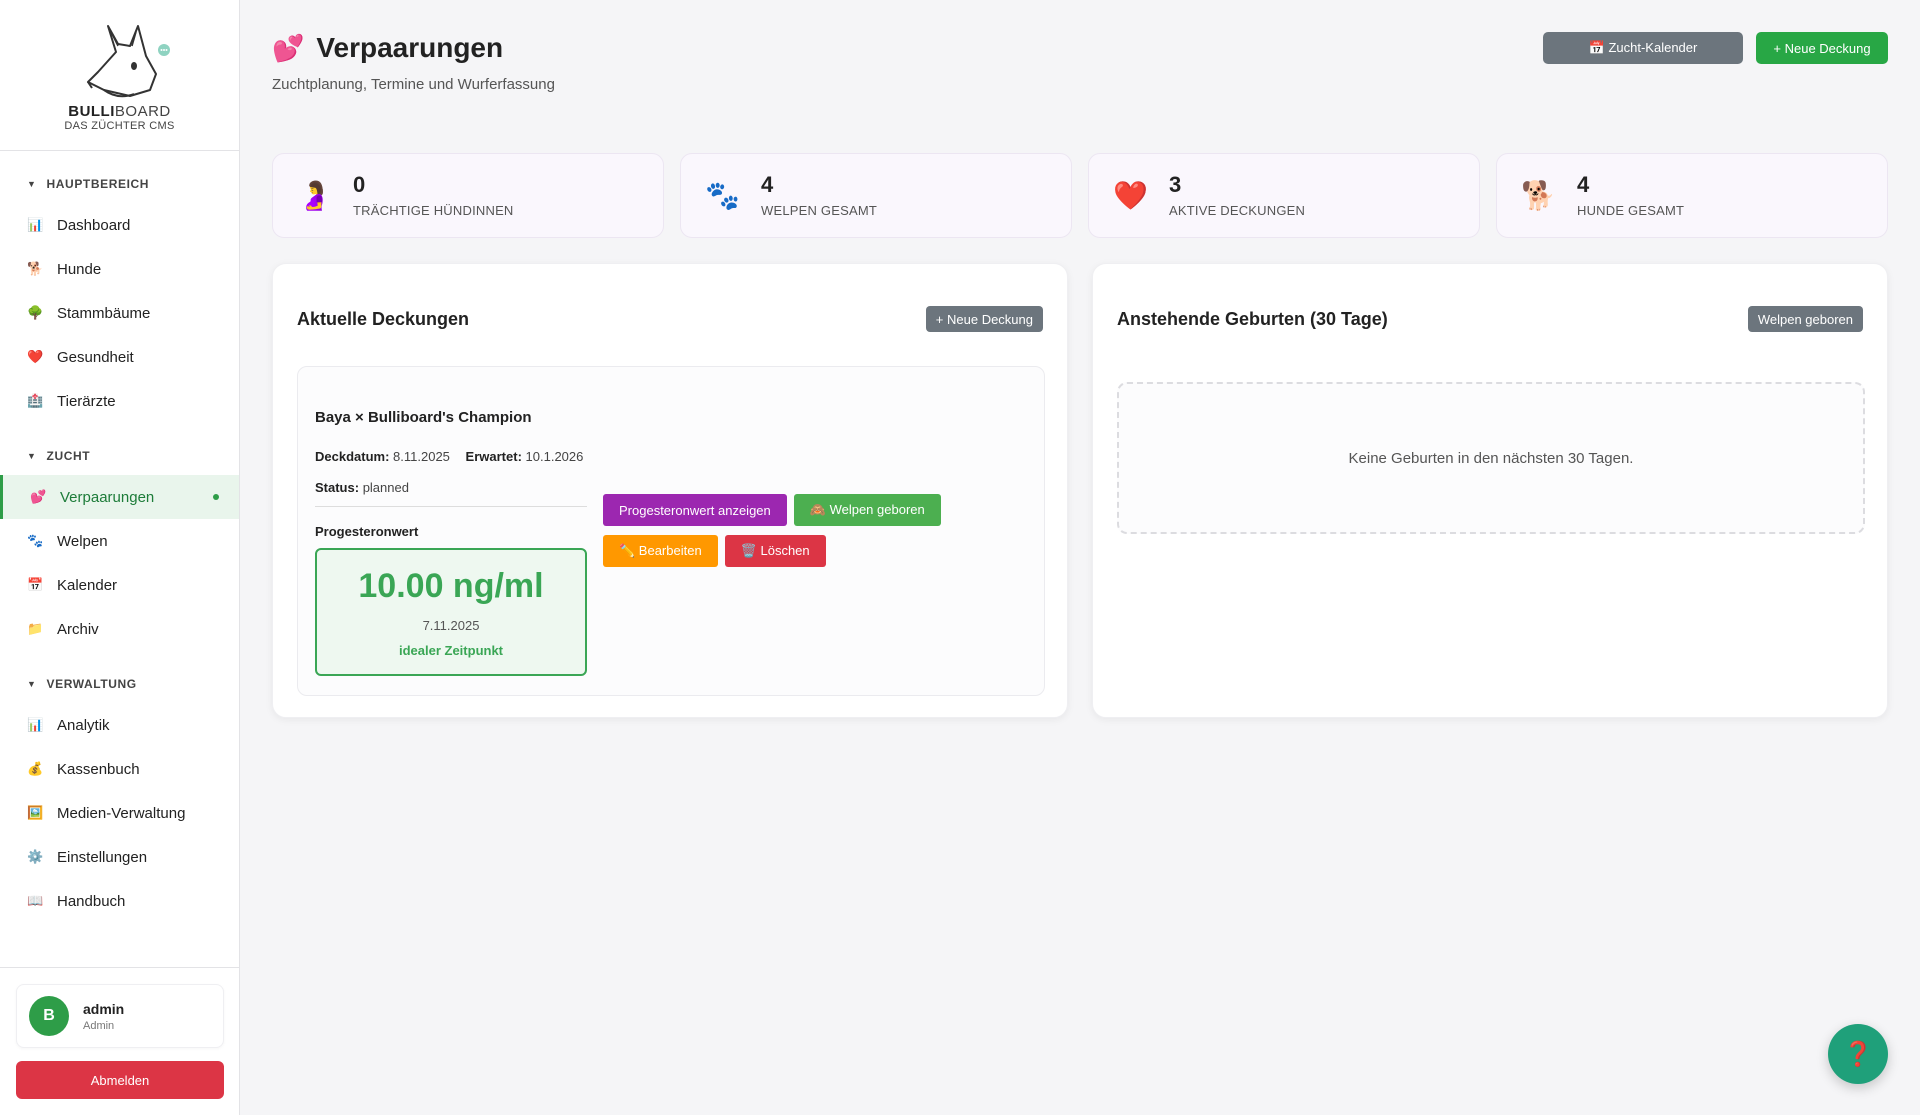 The image size is (1920, 1115). Describe the element at coordinates (984, 319) in the screenshot. I see `new-mating-small-button: + Neue Deckung` at that location.